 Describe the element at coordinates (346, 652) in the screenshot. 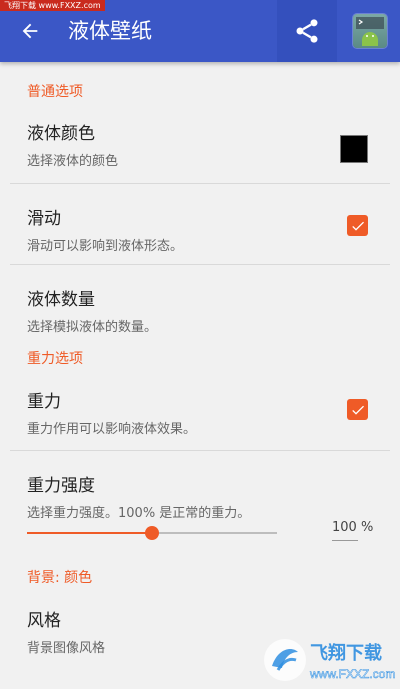

I see `watermark-logo-name: 飞翔下载` at that location.